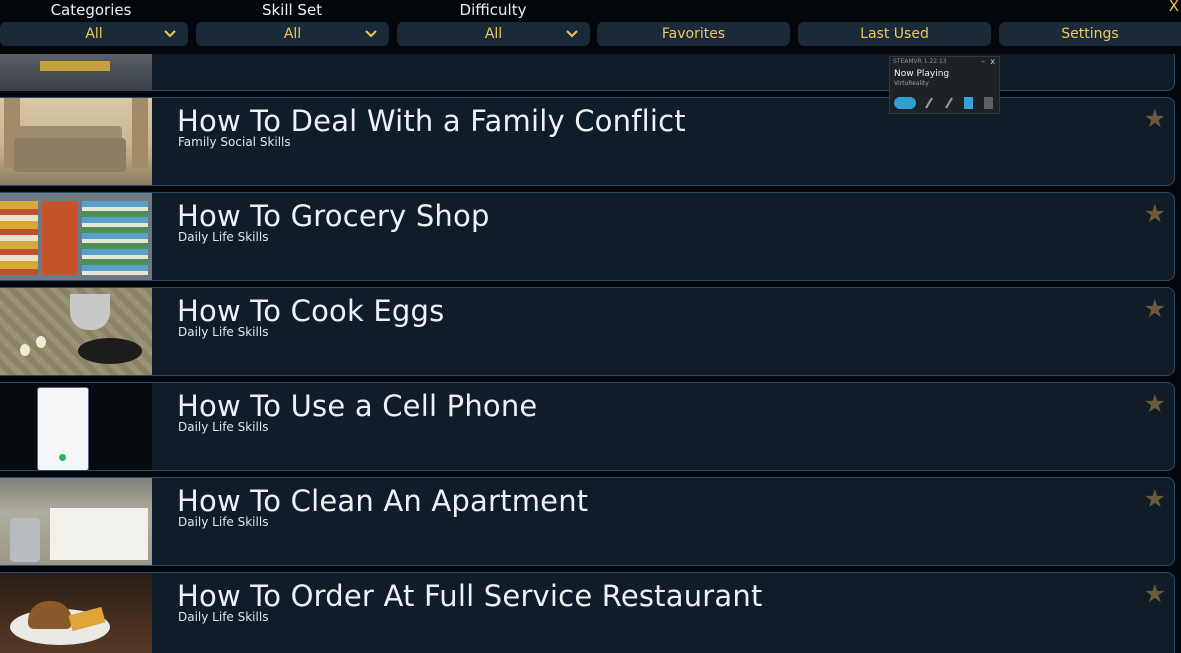 Image resolution: width=1181 pixels, height=653 pixels. What do you see at coordinates (357, 406) in the screenshot?
I see `lesson-title: How To Use a Cell Phone` at bounding box center [357, 406].